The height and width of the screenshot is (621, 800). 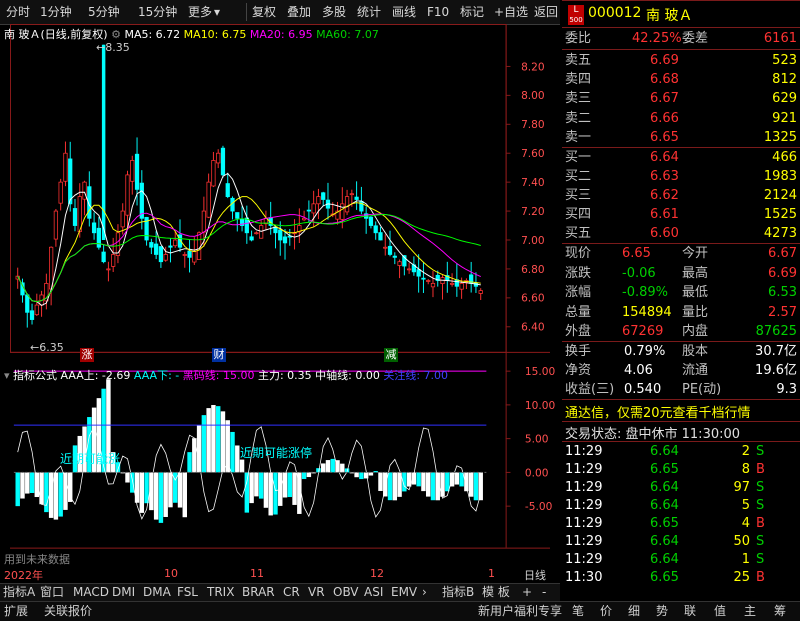 What do you see at coordinates (220, 592) in the screenshot?
I see `tab-trix: TRIX` at bounding box center [220, 592].